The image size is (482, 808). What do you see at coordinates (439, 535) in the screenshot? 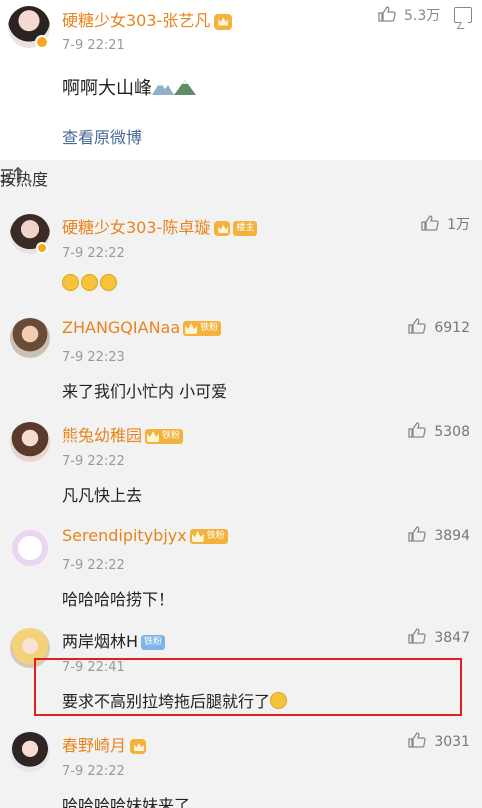
I see `like-button: 3894` at bounding box center [439, 535].